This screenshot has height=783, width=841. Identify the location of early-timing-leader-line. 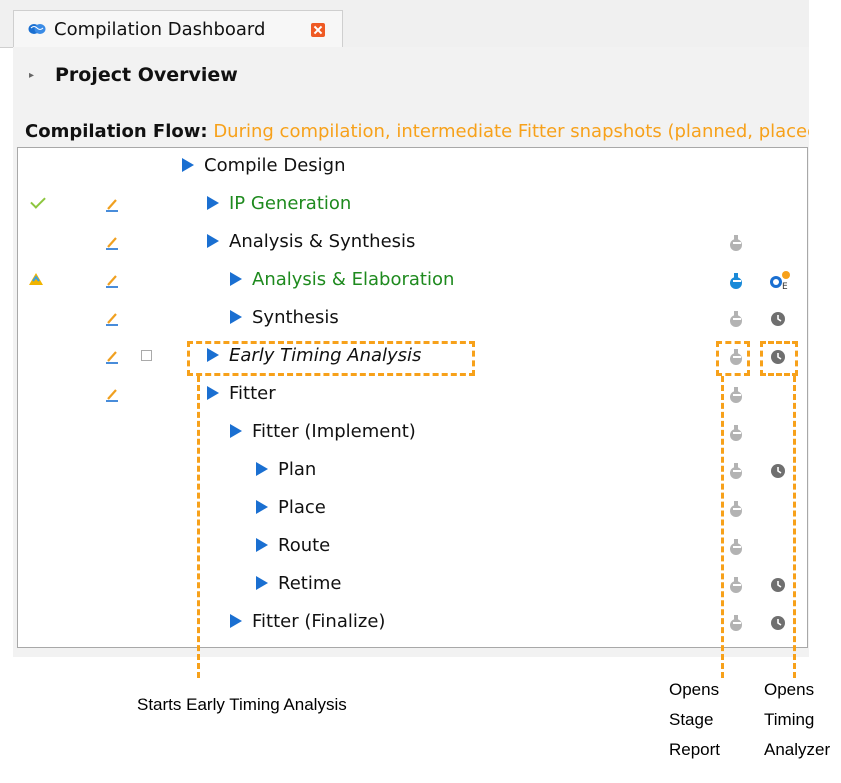
(198, 527).